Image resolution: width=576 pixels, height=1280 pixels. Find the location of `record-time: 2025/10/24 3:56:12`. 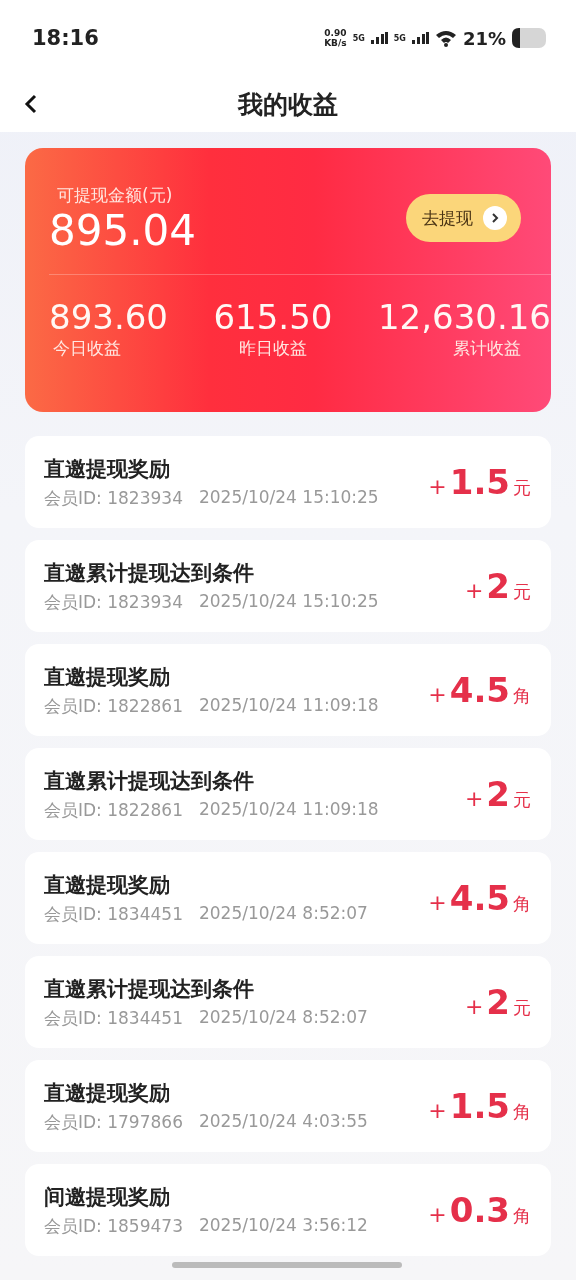

record-time: 2025/10/24 3:56:12 is located at coordinates (283, 1225).